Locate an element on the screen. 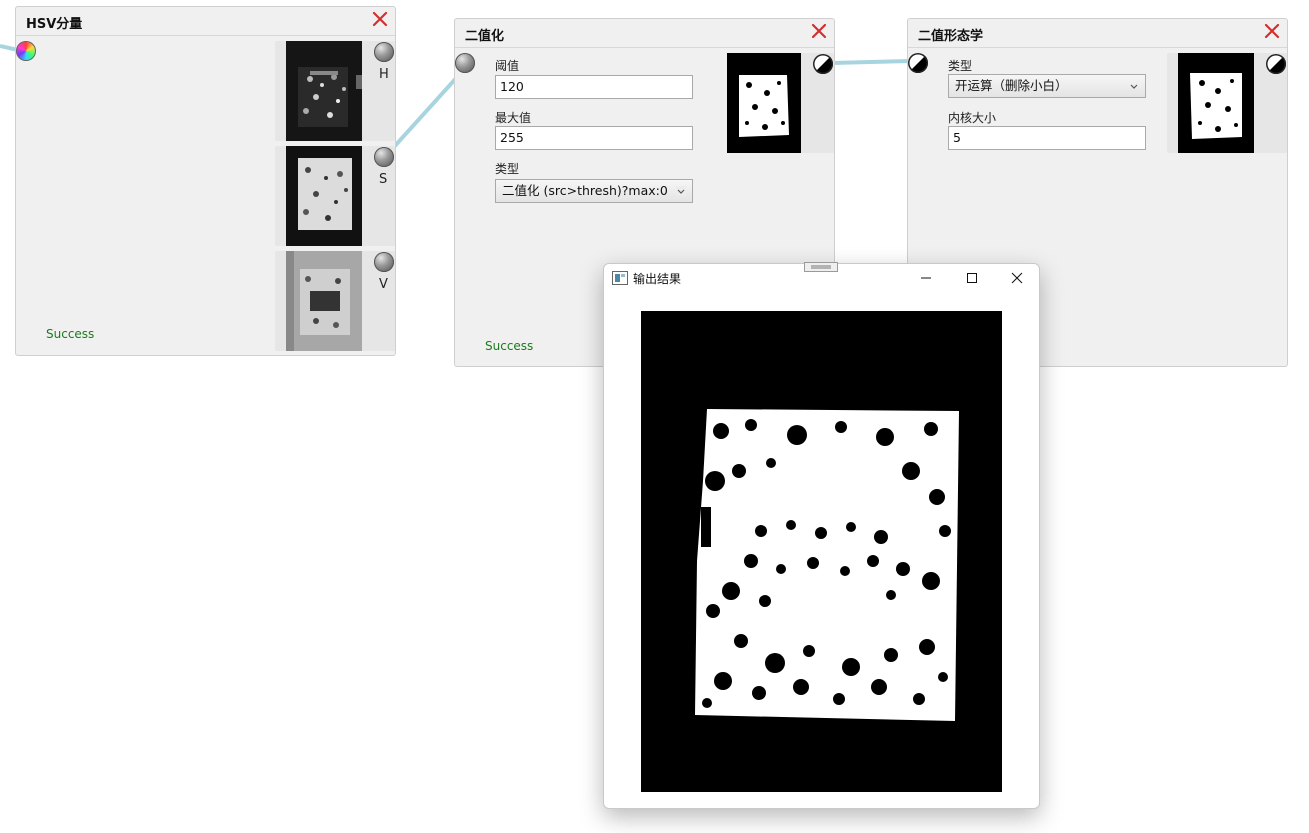 Image resolution: width=1309 pixels, height=833 pixels. type-dropdown: 二值化 (src>thresh)?max:0 is located at coordinates (594, 191).